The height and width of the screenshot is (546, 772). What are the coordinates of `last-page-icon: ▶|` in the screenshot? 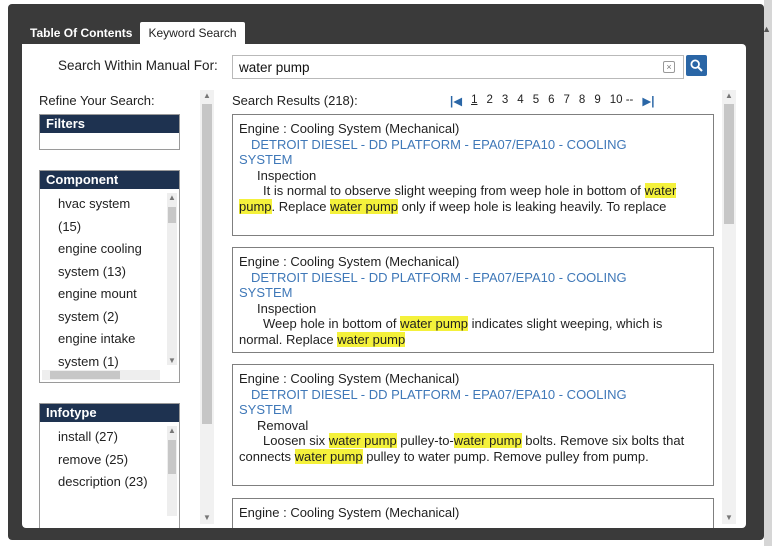 It's located at (648, 101).